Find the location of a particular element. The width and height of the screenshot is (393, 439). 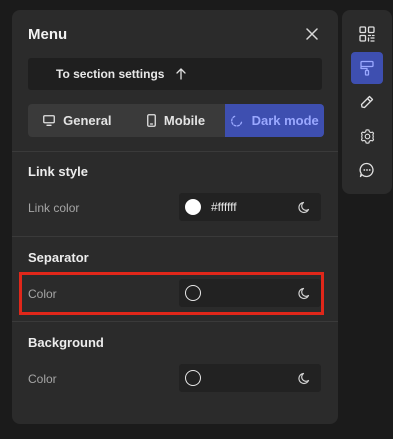

tab-general-label: General is located at coordinates (87, 120).